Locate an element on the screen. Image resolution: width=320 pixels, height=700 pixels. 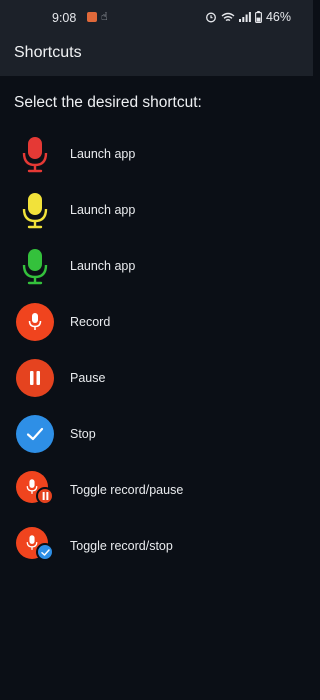
shortcut-heading: Select the desired shortcut: is located at coordinates (108, 102).